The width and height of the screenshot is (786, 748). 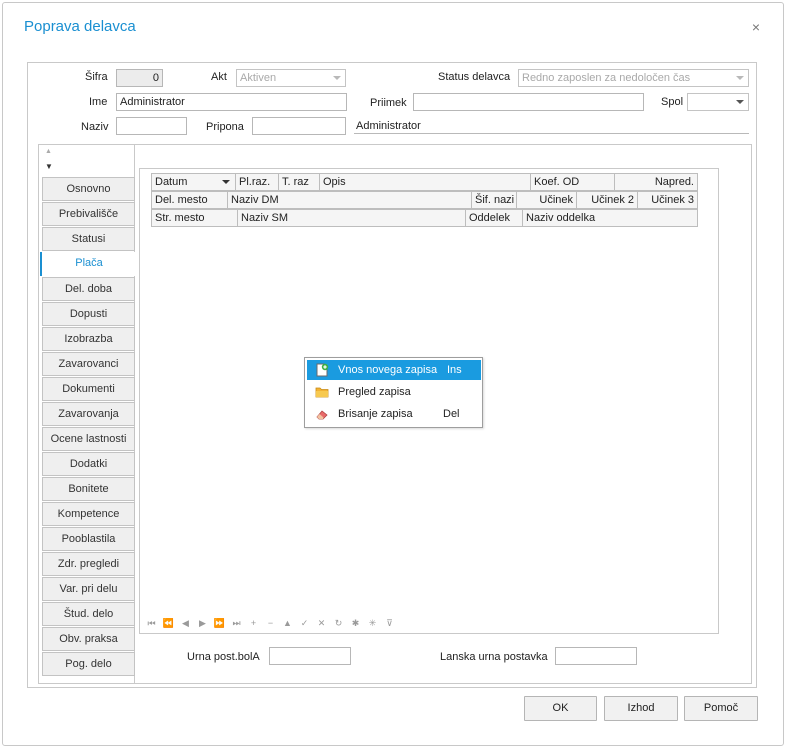 I want to click on menu-item-label: Brisanje zapisa, so click(x=375, y=414).